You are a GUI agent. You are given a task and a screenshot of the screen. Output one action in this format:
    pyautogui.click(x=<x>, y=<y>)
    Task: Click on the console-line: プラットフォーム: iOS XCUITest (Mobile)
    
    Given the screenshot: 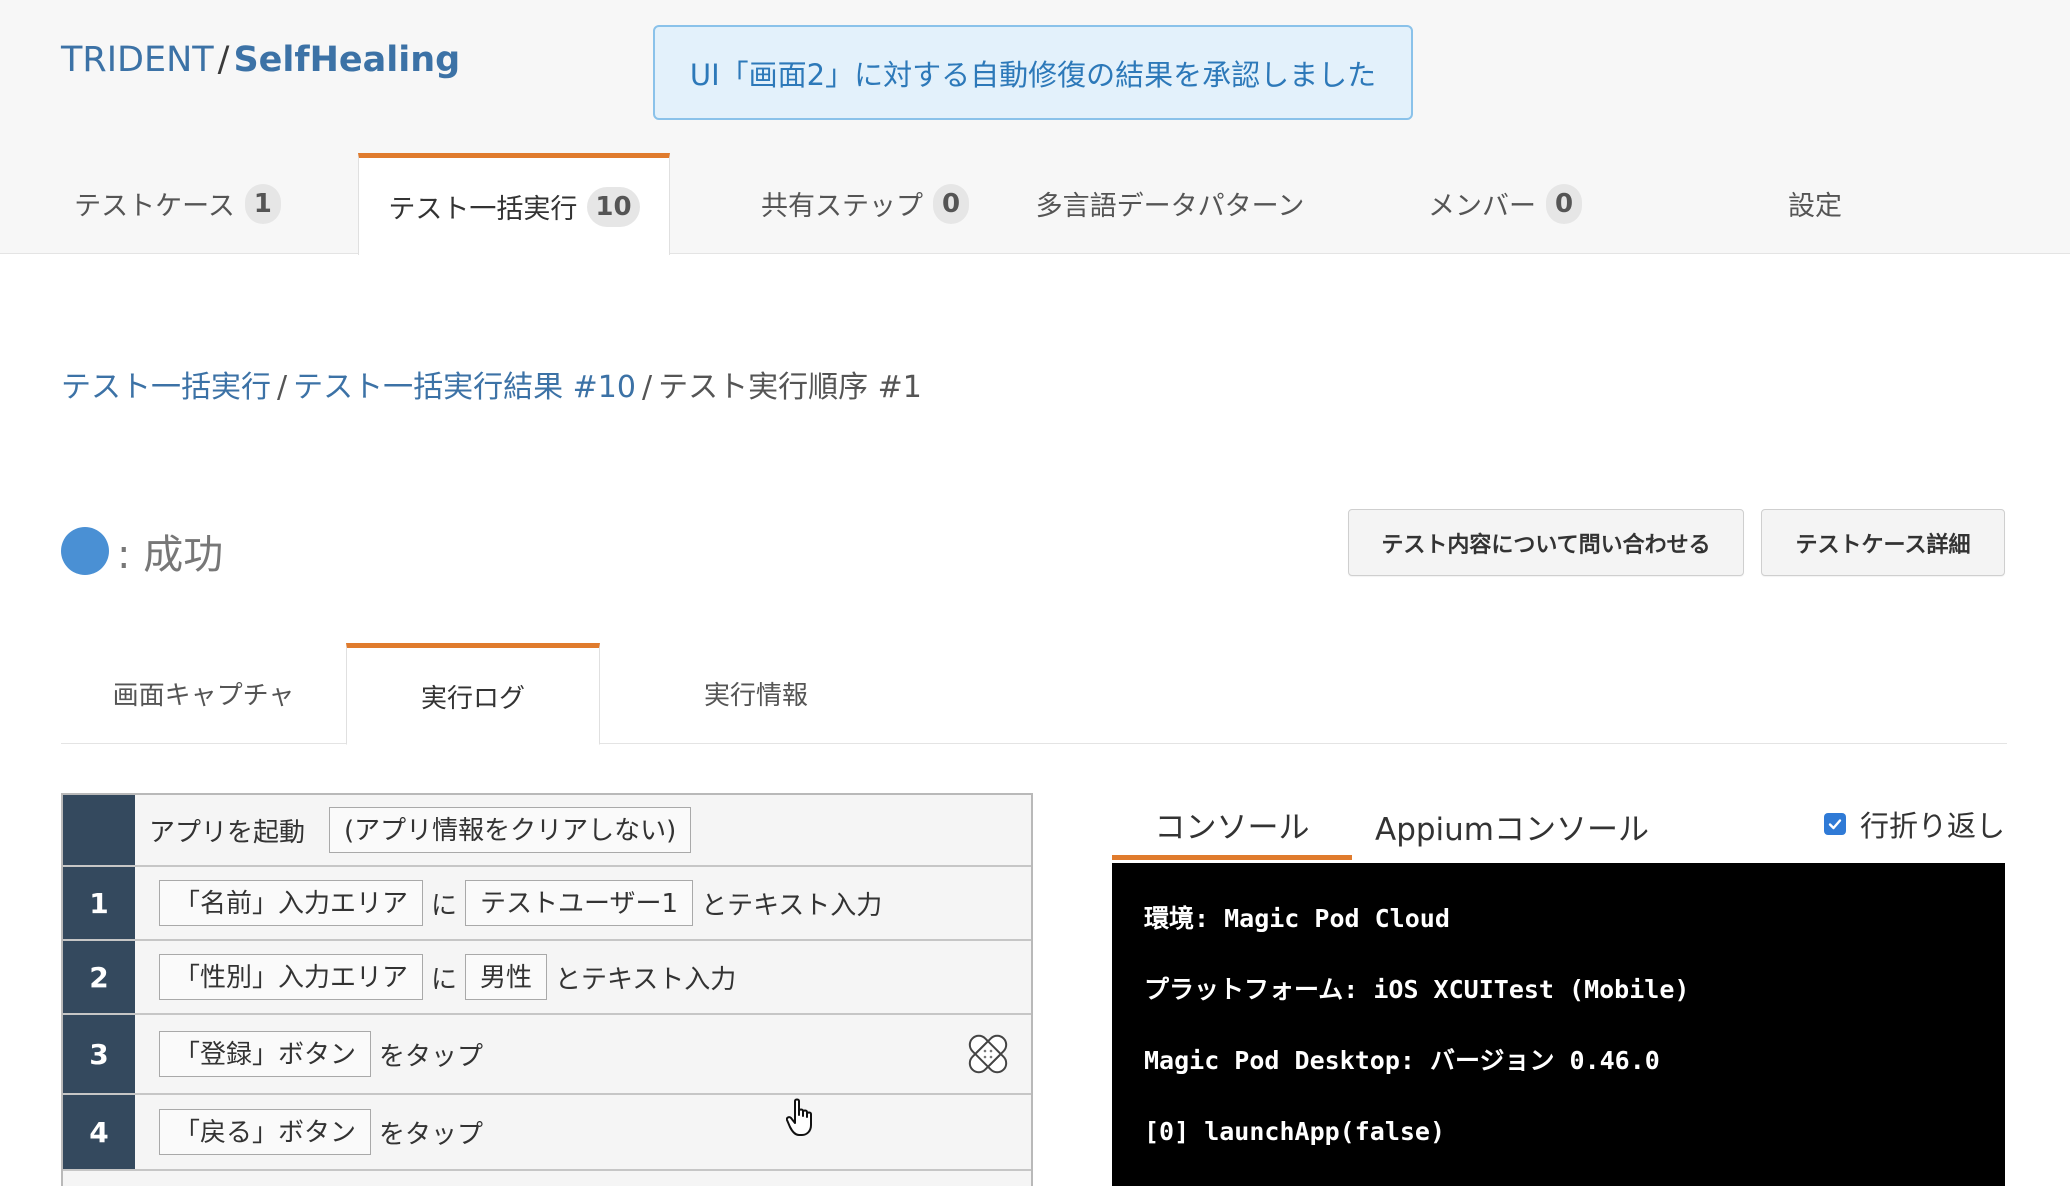 What is the action you would take?
    pyautogui.click(x=1417, y=989)
    